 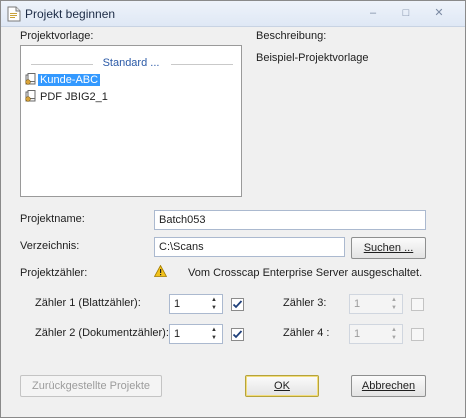 I want to click on counter-2-label: Zähler 2 (Dokumentzähler):, so click(x=102, y=333).